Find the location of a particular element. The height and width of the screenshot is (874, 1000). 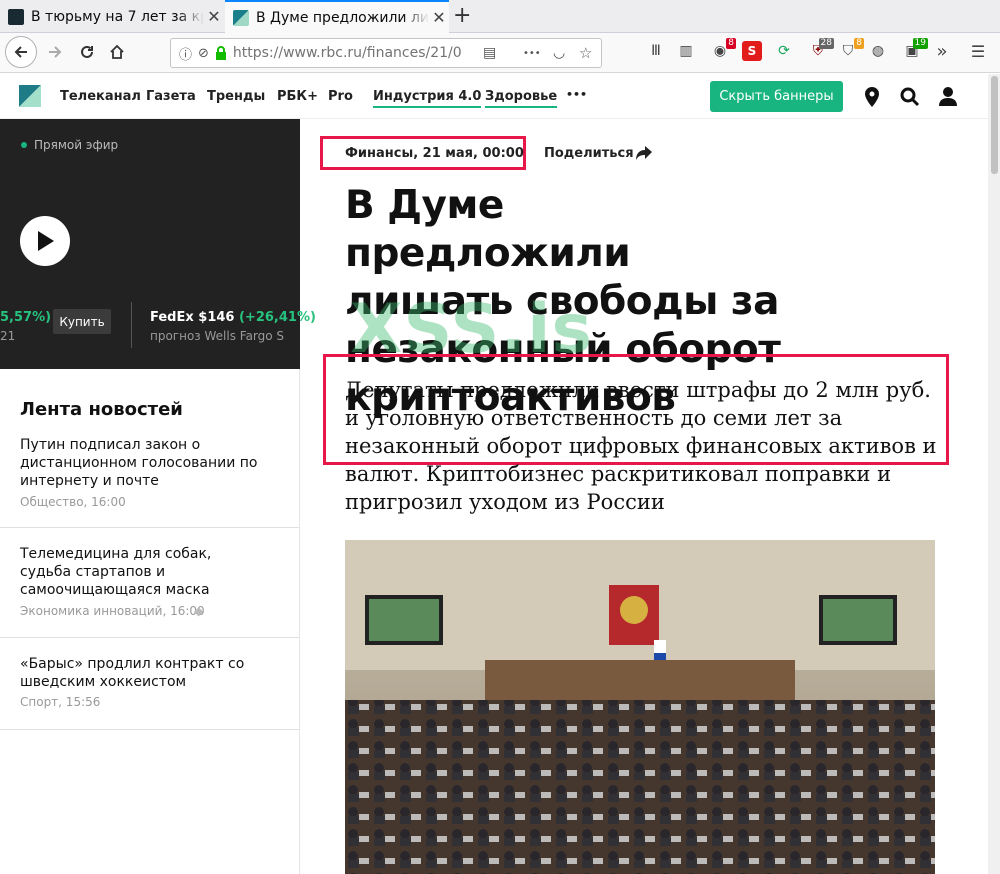

reload-icon is located at coordinates (87, 51).